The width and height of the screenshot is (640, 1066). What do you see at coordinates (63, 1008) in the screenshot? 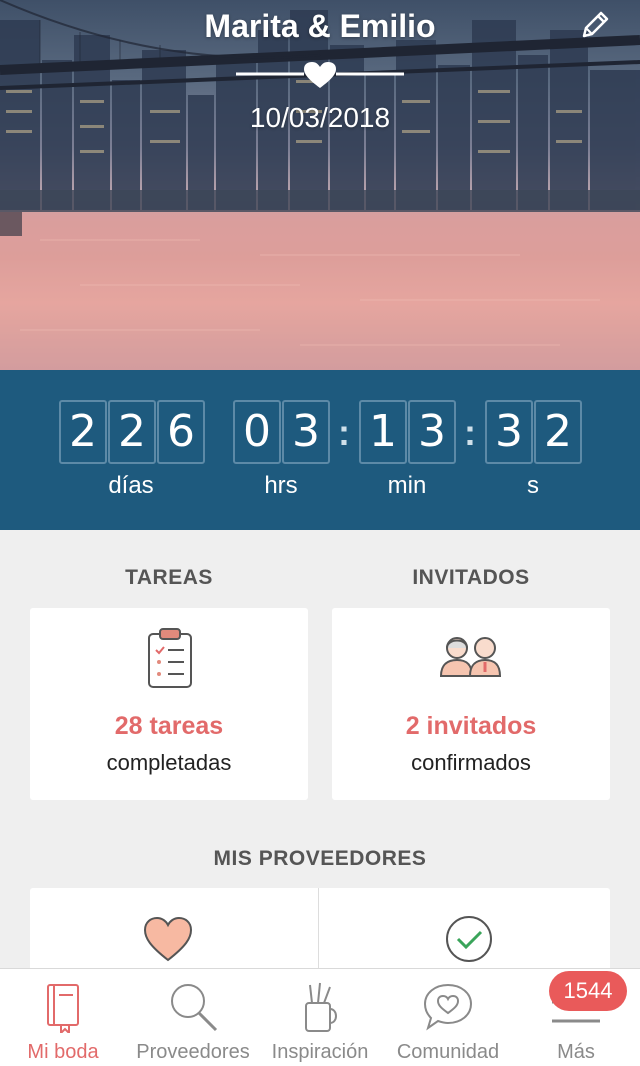
I see `notebook-icon` at bounding box center [63, 1008].